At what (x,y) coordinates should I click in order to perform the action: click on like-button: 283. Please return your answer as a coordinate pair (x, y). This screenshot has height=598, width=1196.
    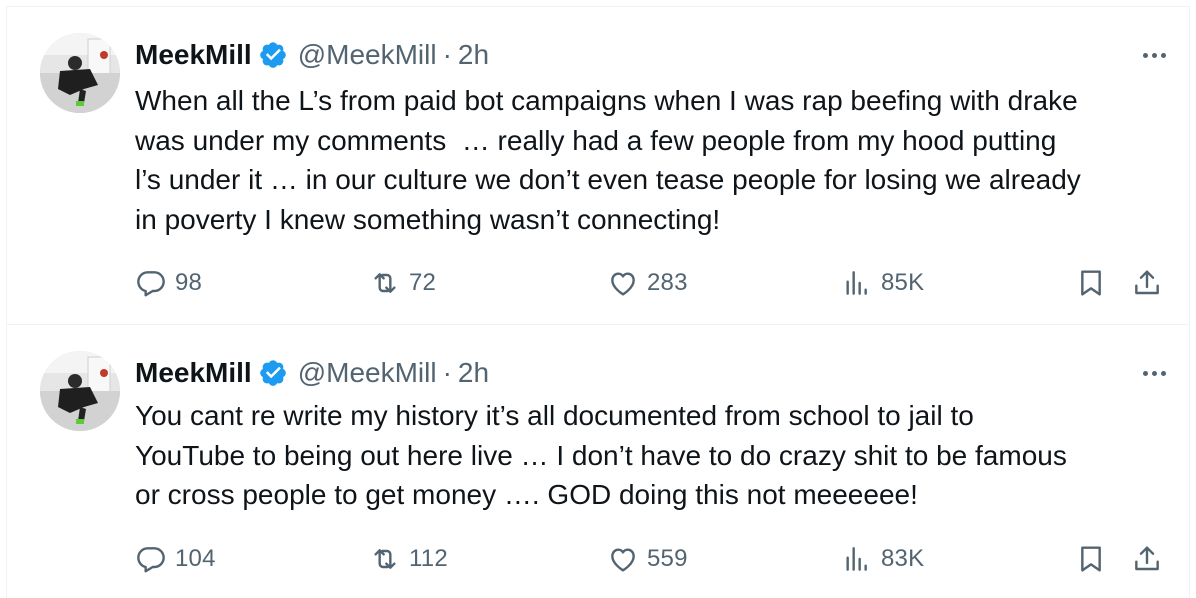
    Looking at the image, I should click on (647, 283).